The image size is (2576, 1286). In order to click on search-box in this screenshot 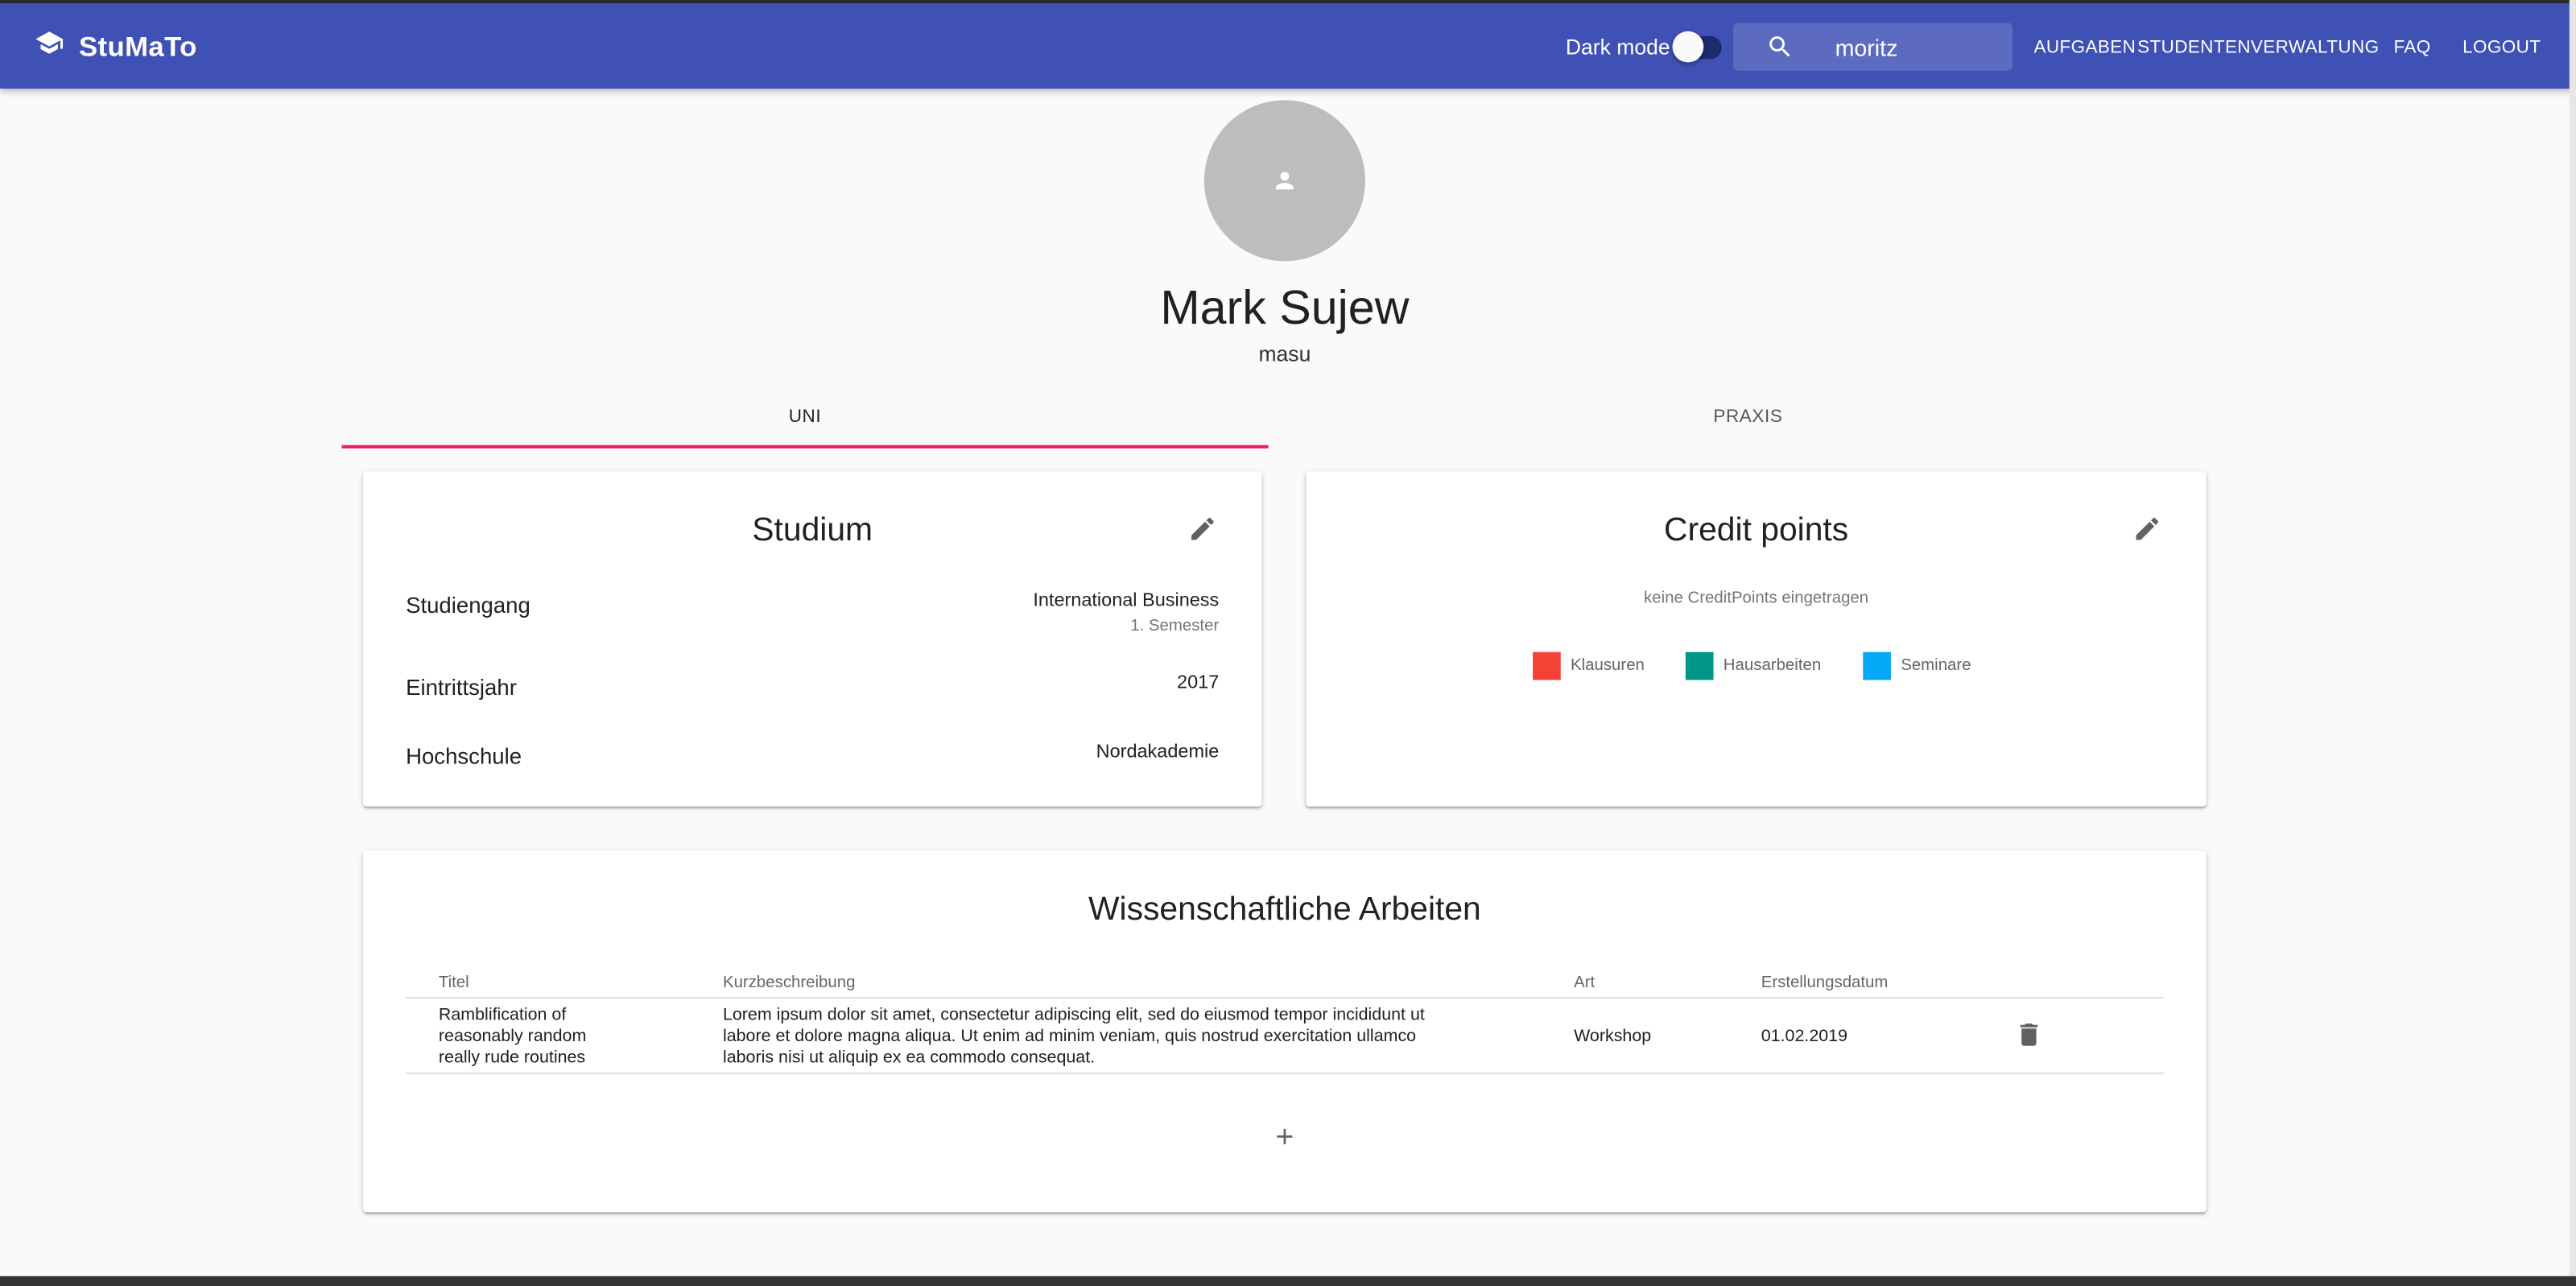, I will do `click(1873, 47)`.